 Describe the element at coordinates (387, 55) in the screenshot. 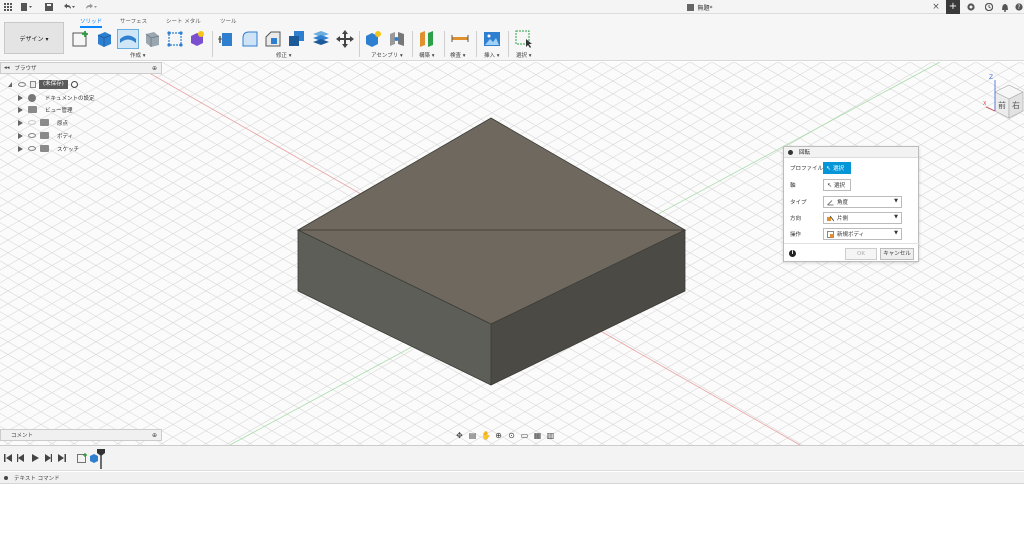

I see `assemble-group-label: アセンブリ ▾` at that location.